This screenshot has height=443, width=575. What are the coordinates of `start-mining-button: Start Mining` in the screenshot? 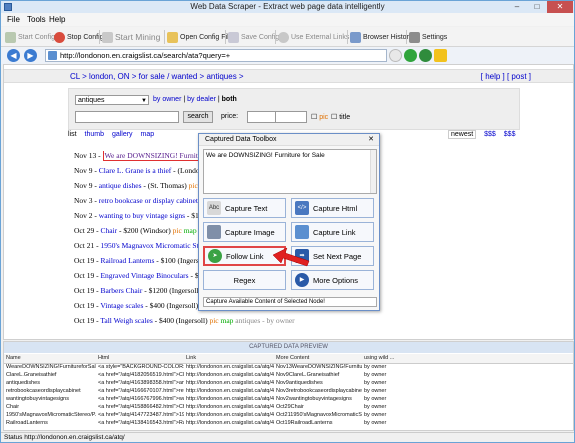 It's located at (131, 37).